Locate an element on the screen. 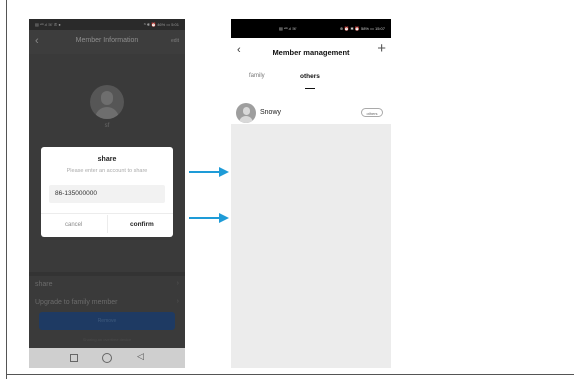 Image resolution: width=574 pixels, height=379 pixels. edit-button: edit is located at coordinates (175, 41).